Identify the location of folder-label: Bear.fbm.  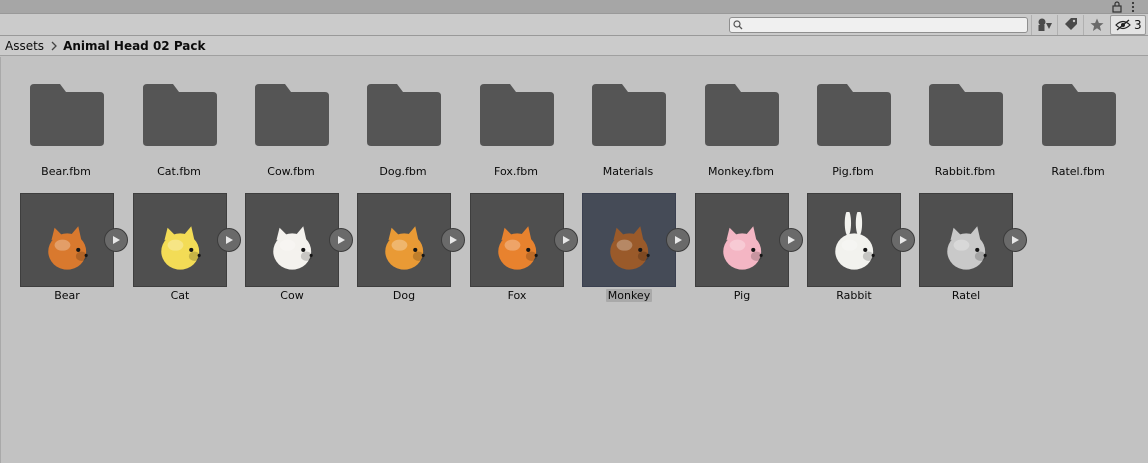
(66, 171).